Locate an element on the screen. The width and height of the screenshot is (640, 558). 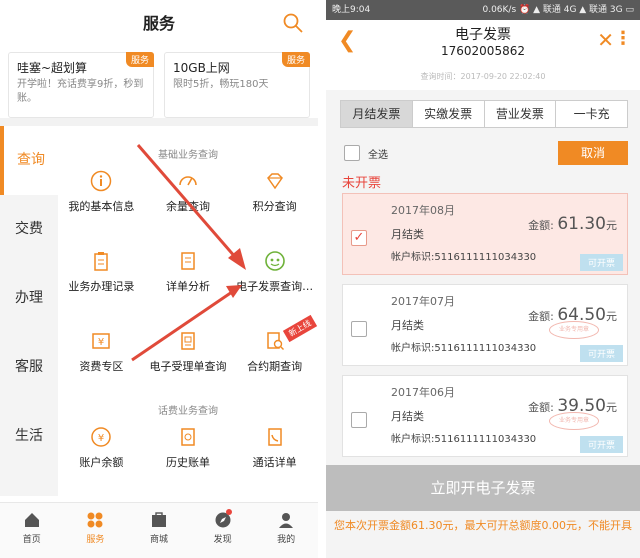
tab-business-invoice: 营业发票 is located at coordinates (519, 114).